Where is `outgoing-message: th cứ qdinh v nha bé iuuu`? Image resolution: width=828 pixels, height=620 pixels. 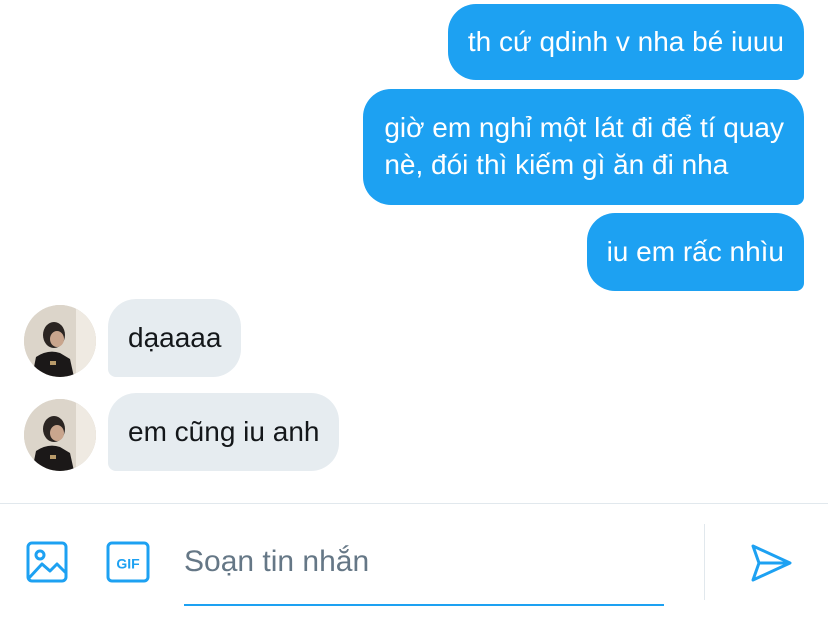
outgoing-message: th cứ qdinh v nha bé iuuu is located at coordinates (625, 42).